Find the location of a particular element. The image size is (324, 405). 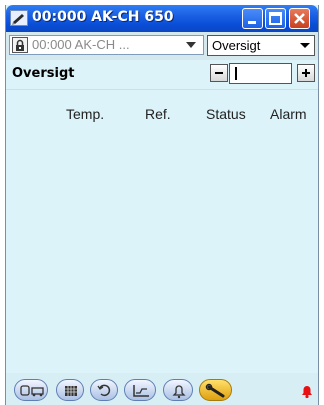

wrench-icon is located at coordinates (215, 390).